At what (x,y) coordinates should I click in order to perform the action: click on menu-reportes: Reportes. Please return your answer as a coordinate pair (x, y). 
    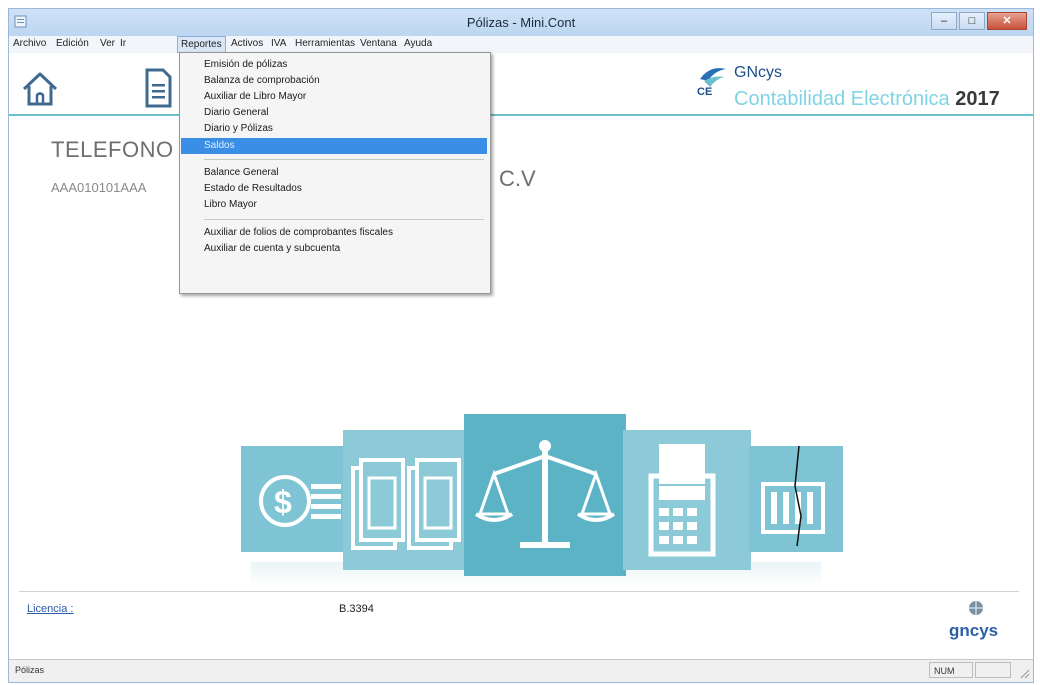
    Looking at the image, I should click on (201, 44).